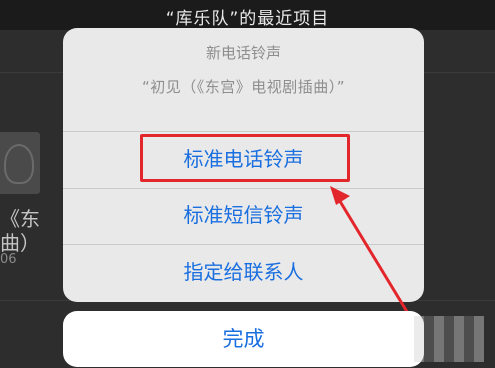  Describe the element at coordinates (243, 272) in the screenshot. I see `assign-to-contact-button: 指定给联系人` at that location.